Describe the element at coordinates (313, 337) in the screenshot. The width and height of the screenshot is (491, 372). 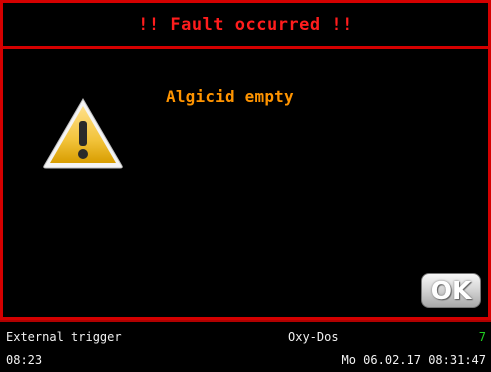
I see `device-name: Oxy-Dos` at that location.